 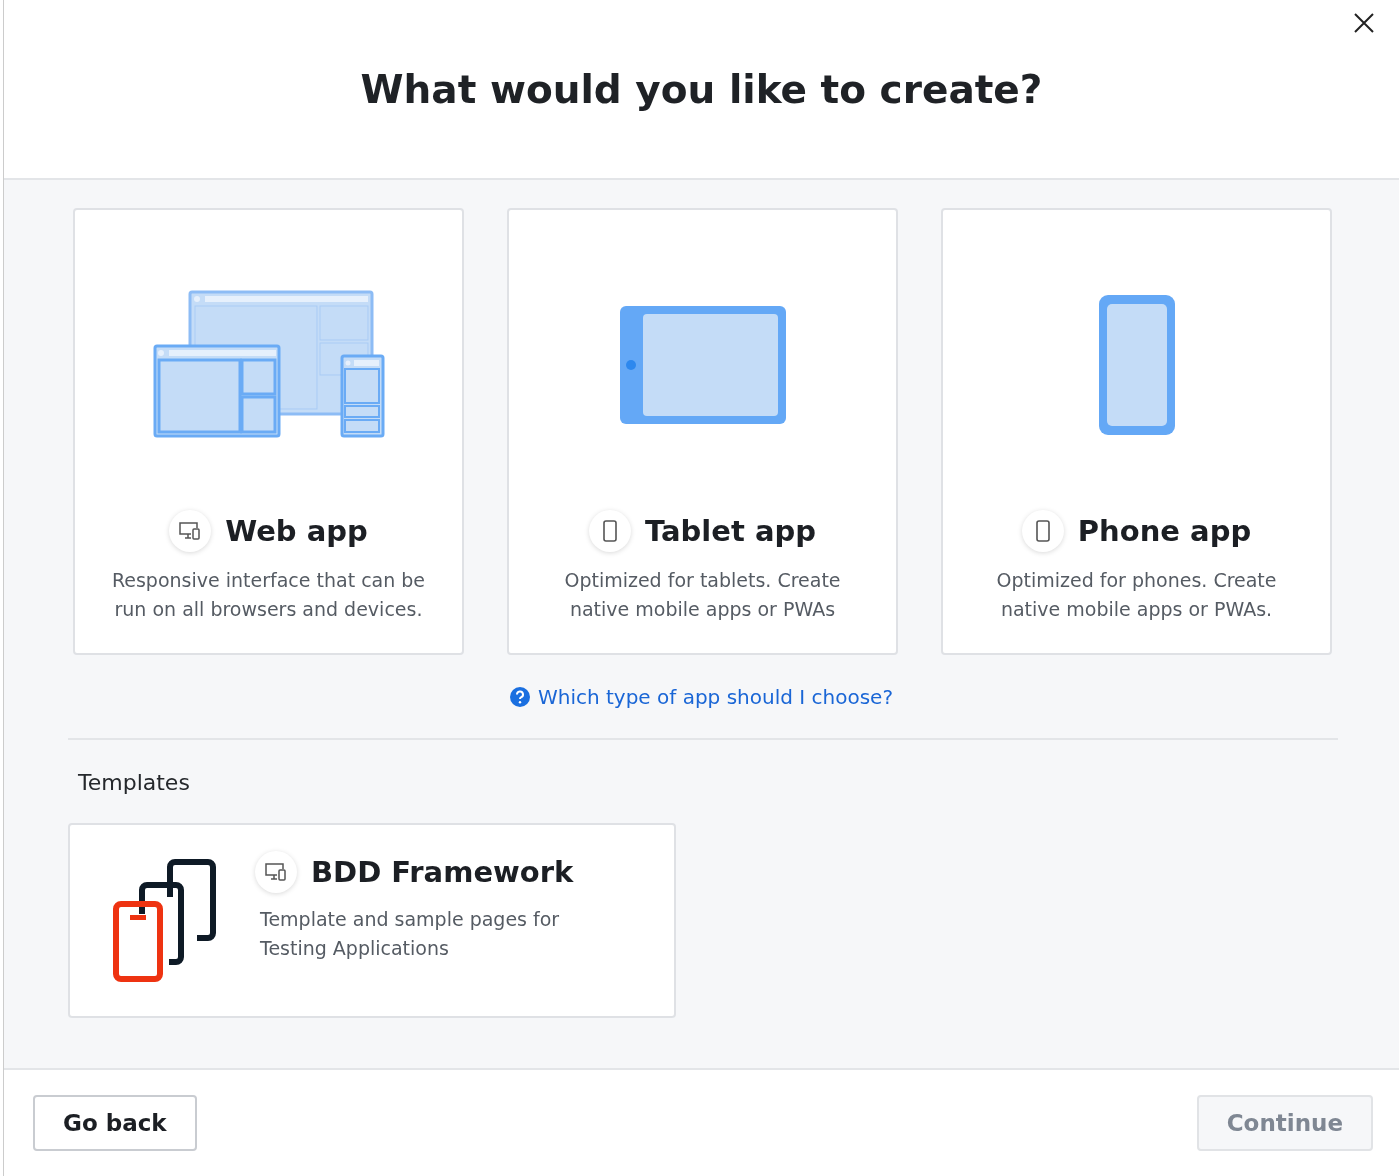 What do you see at coordinates (164, 921) in the screenshot?
I see `phones-icon` at bounding box center [164, 921].